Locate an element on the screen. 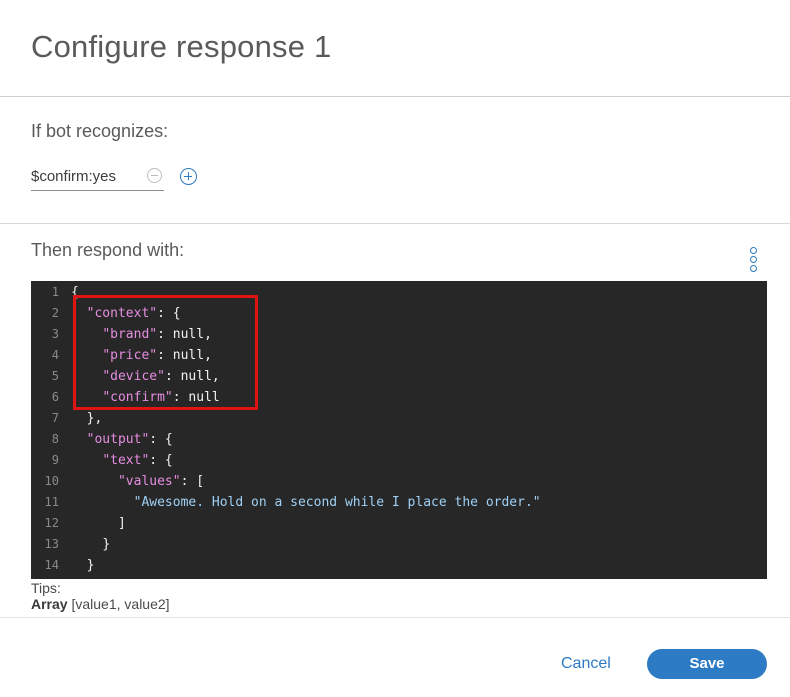 The height and width of the screenshot is (697, 790). tips-array-row: Array [value1, value2] is located at coordinates (100, 604).